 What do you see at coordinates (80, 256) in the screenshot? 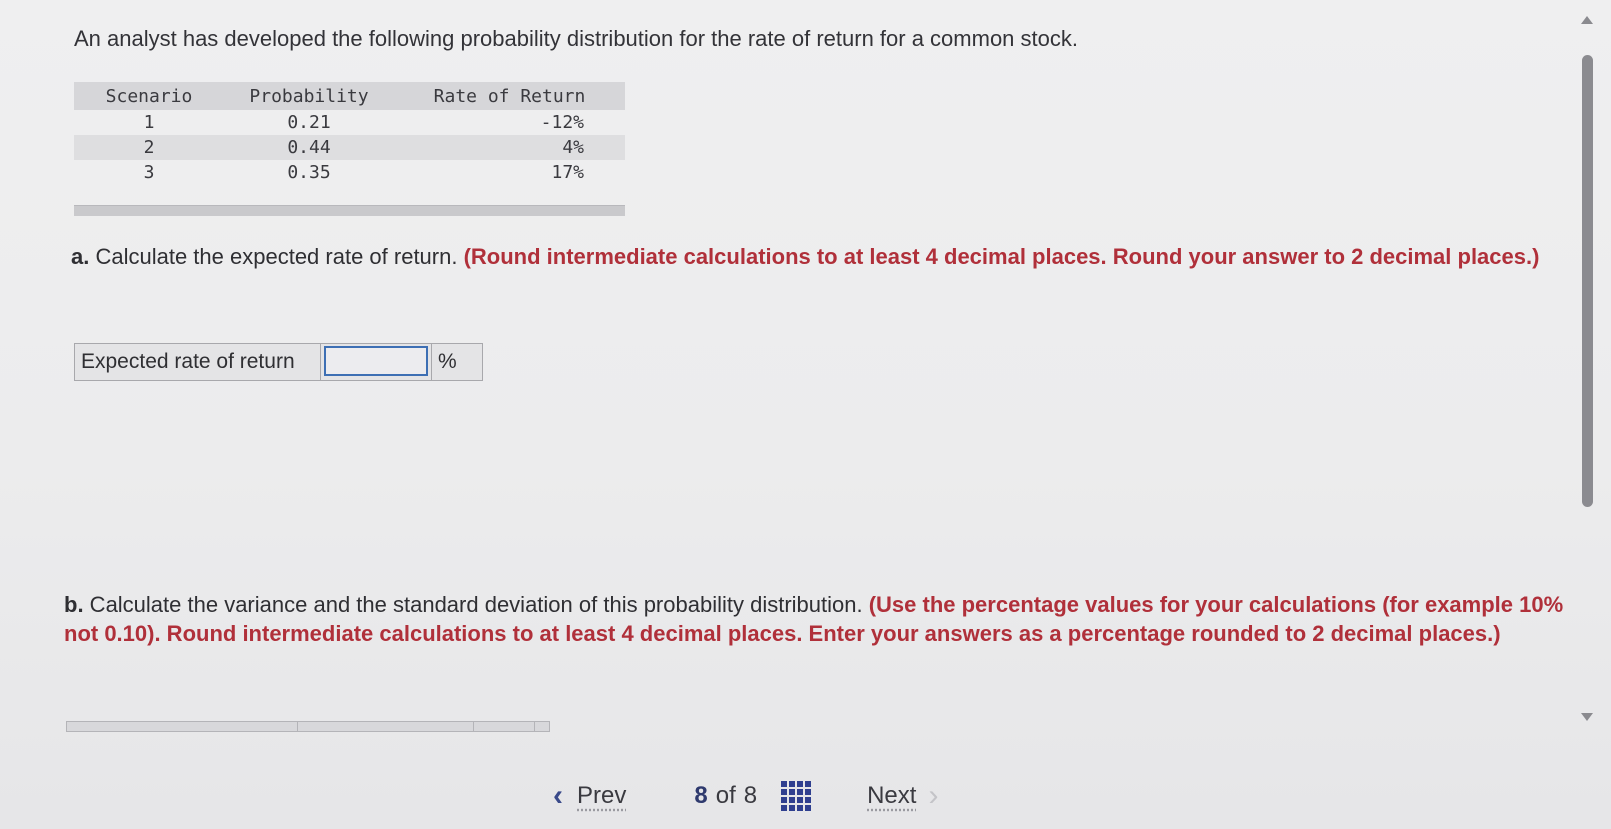
I see `part-a-lead: a.` at bounding box center [80, 256].